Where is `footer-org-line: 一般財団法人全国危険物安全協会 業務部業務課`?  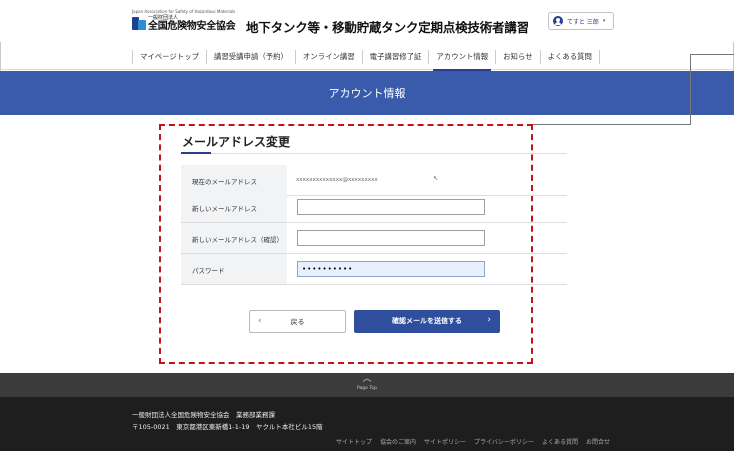
footer-org-line: 一般財団法人全国危険物安全協会 業務部業務課 is located at coordinates (203, 415).